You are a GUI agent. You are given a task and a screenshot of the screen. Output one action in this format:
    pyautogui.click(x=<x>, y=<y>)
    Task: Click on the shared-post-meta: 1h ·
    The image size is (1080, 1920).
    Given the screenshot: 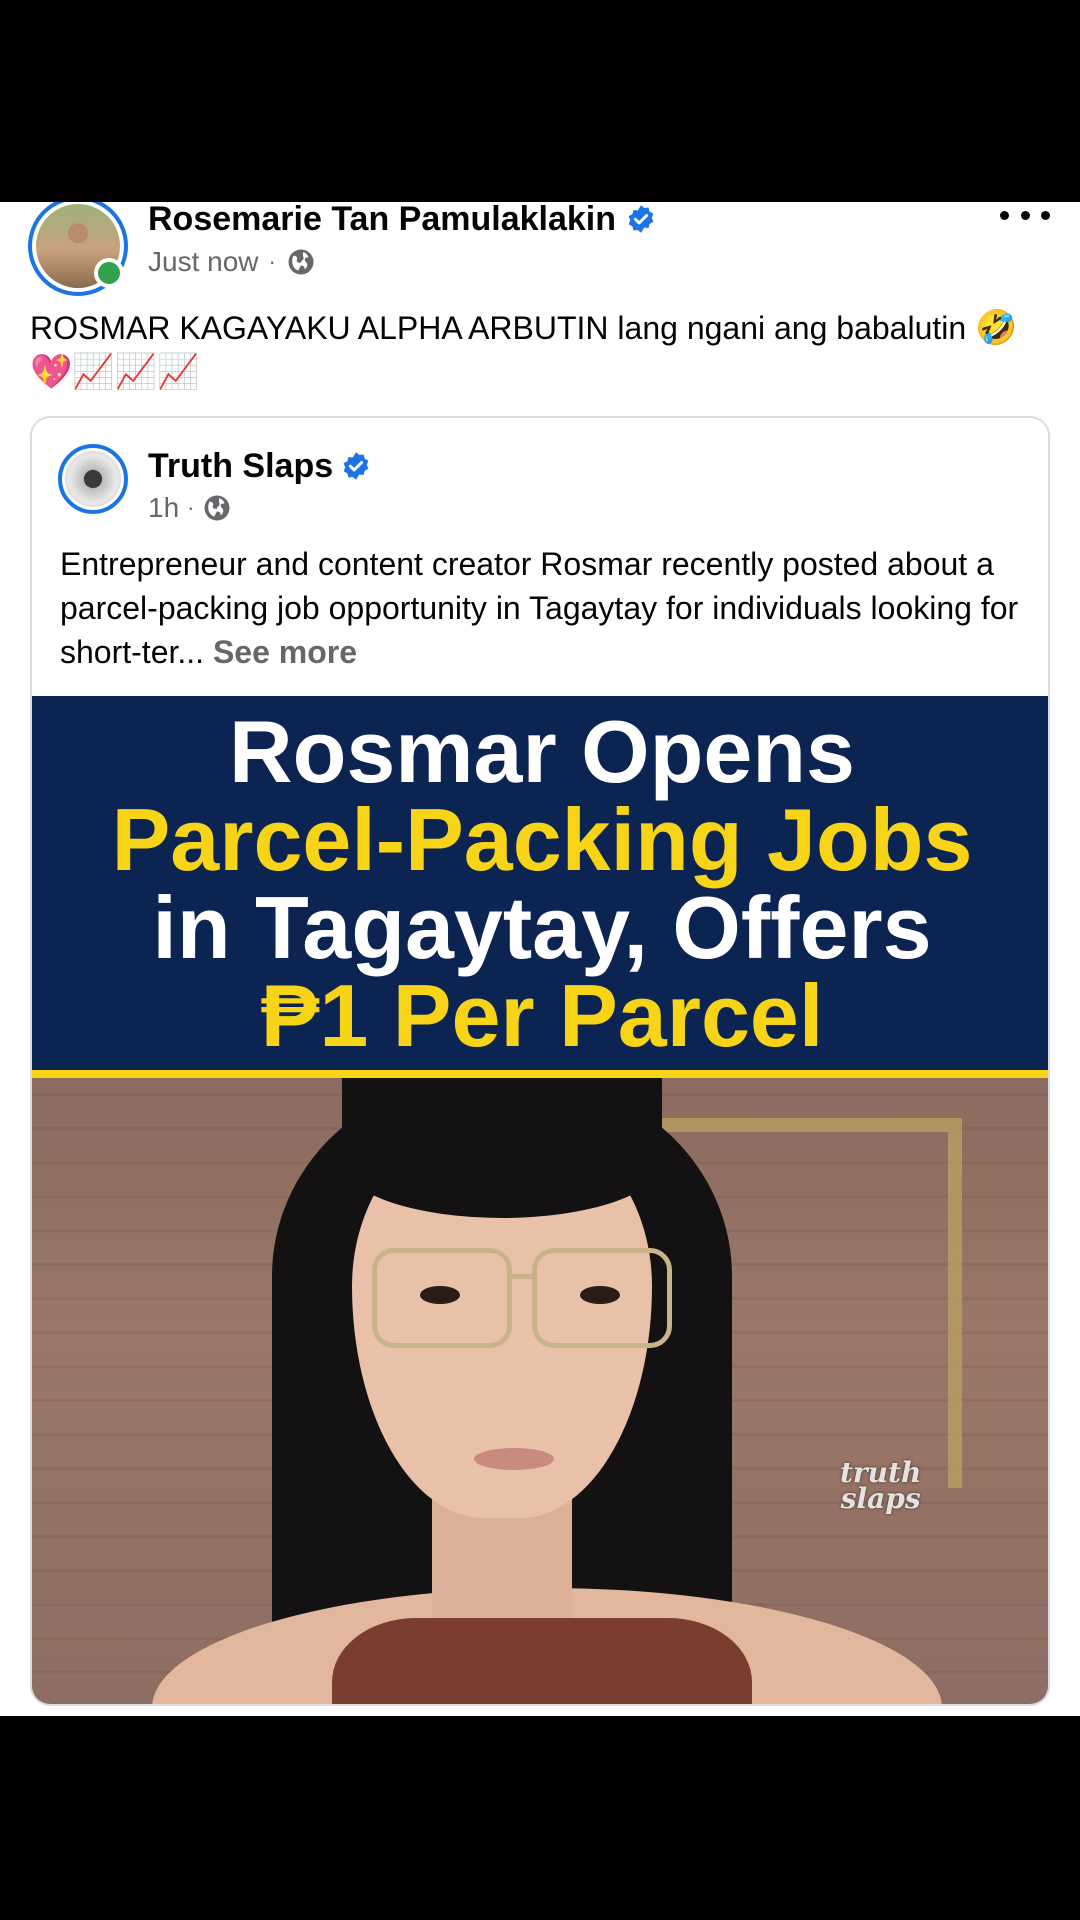 What is the action you would take?
    pyautogui.click(x=190, y=508)
    